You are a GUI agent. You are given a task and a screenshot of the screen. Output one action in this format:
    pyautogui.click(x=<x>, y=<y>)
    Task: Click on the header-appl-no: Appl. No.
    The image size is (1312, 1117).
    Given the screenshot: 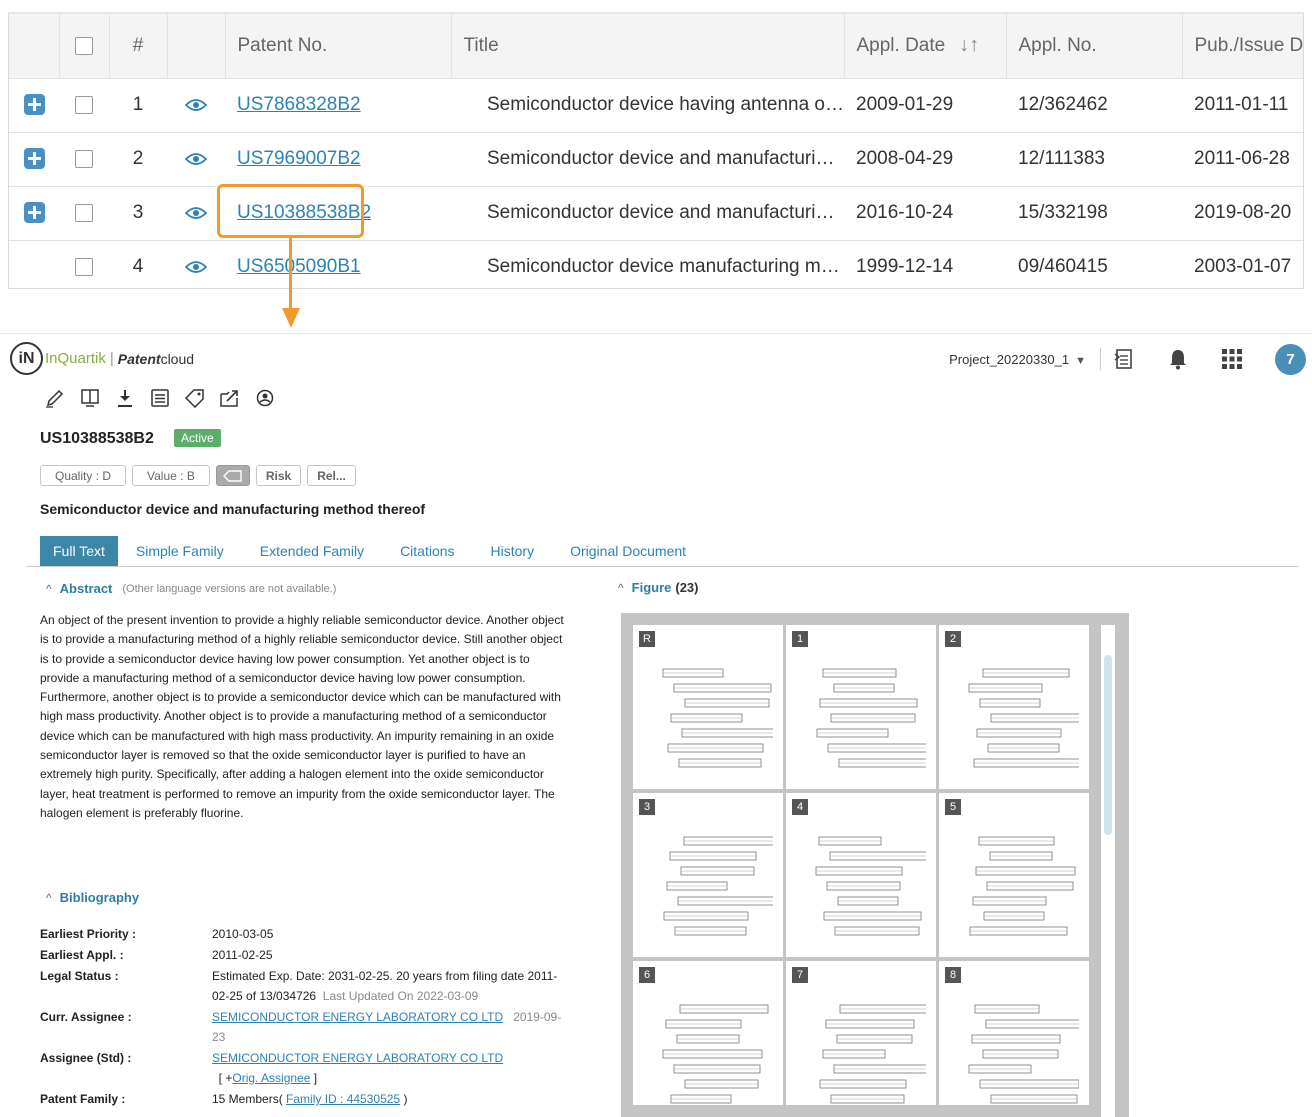 What is the action you would take?
    pyautogui.click(x=1094, y=46)
    